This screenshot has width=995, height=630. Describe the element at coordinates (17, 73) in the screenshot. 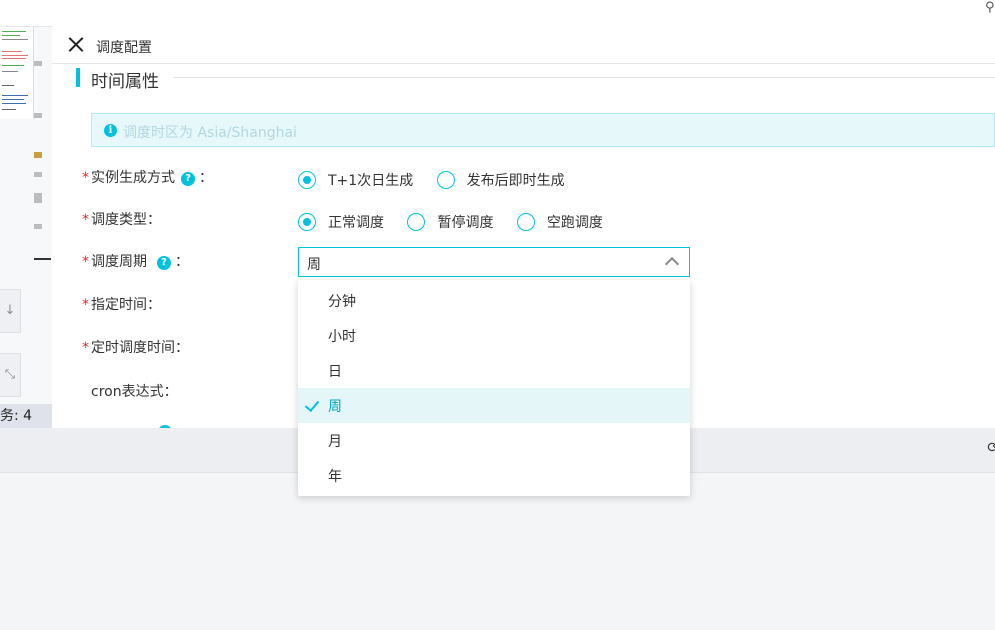

I see `minimap-thumbnail` at that location.